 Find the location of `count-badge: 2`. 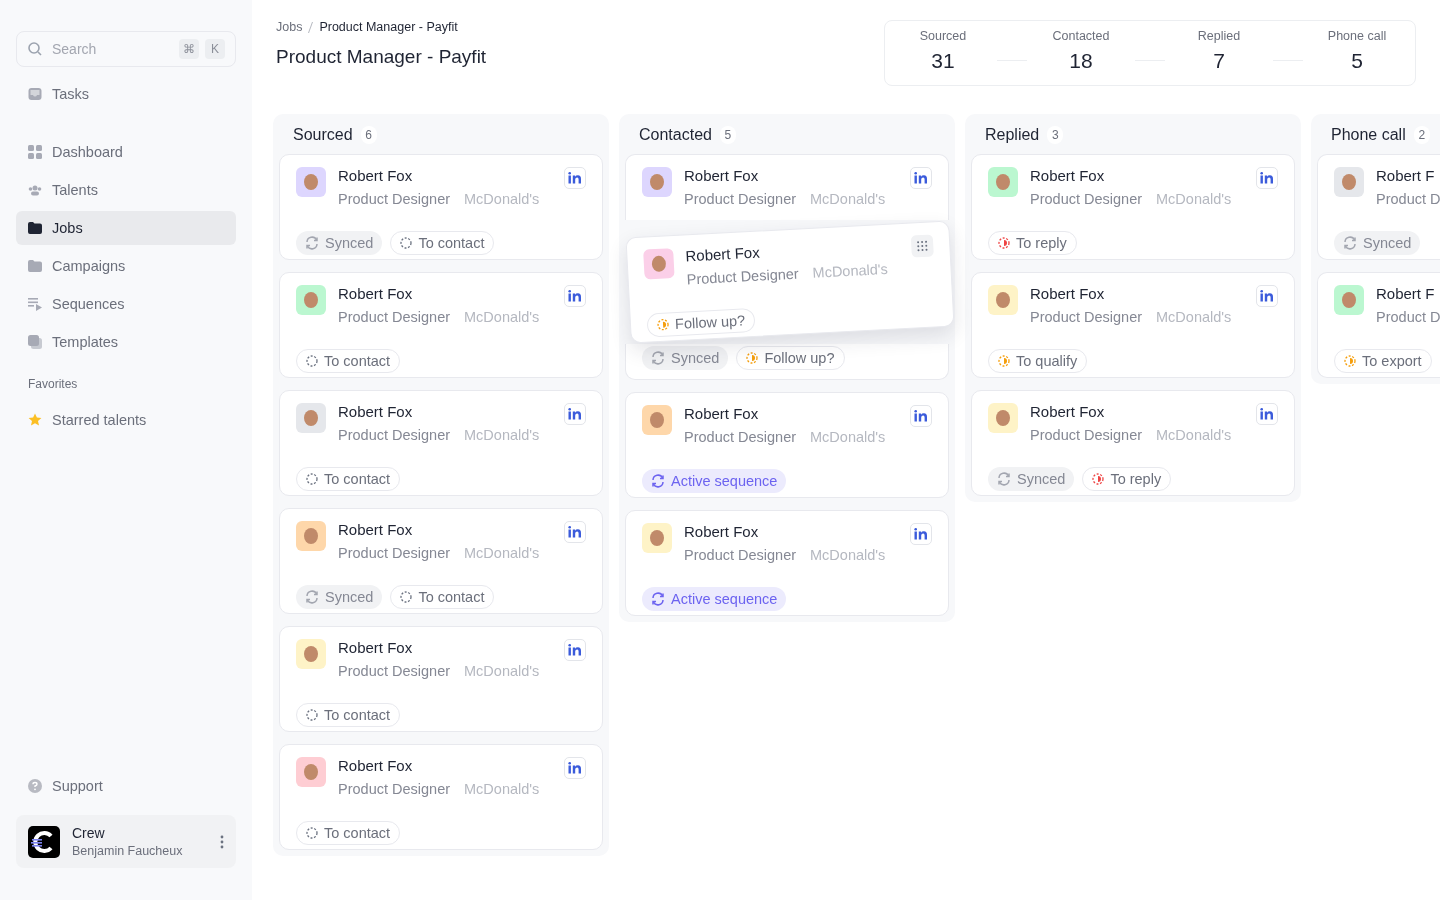

count-badge: 2 is located at coordinates (1421, 135).